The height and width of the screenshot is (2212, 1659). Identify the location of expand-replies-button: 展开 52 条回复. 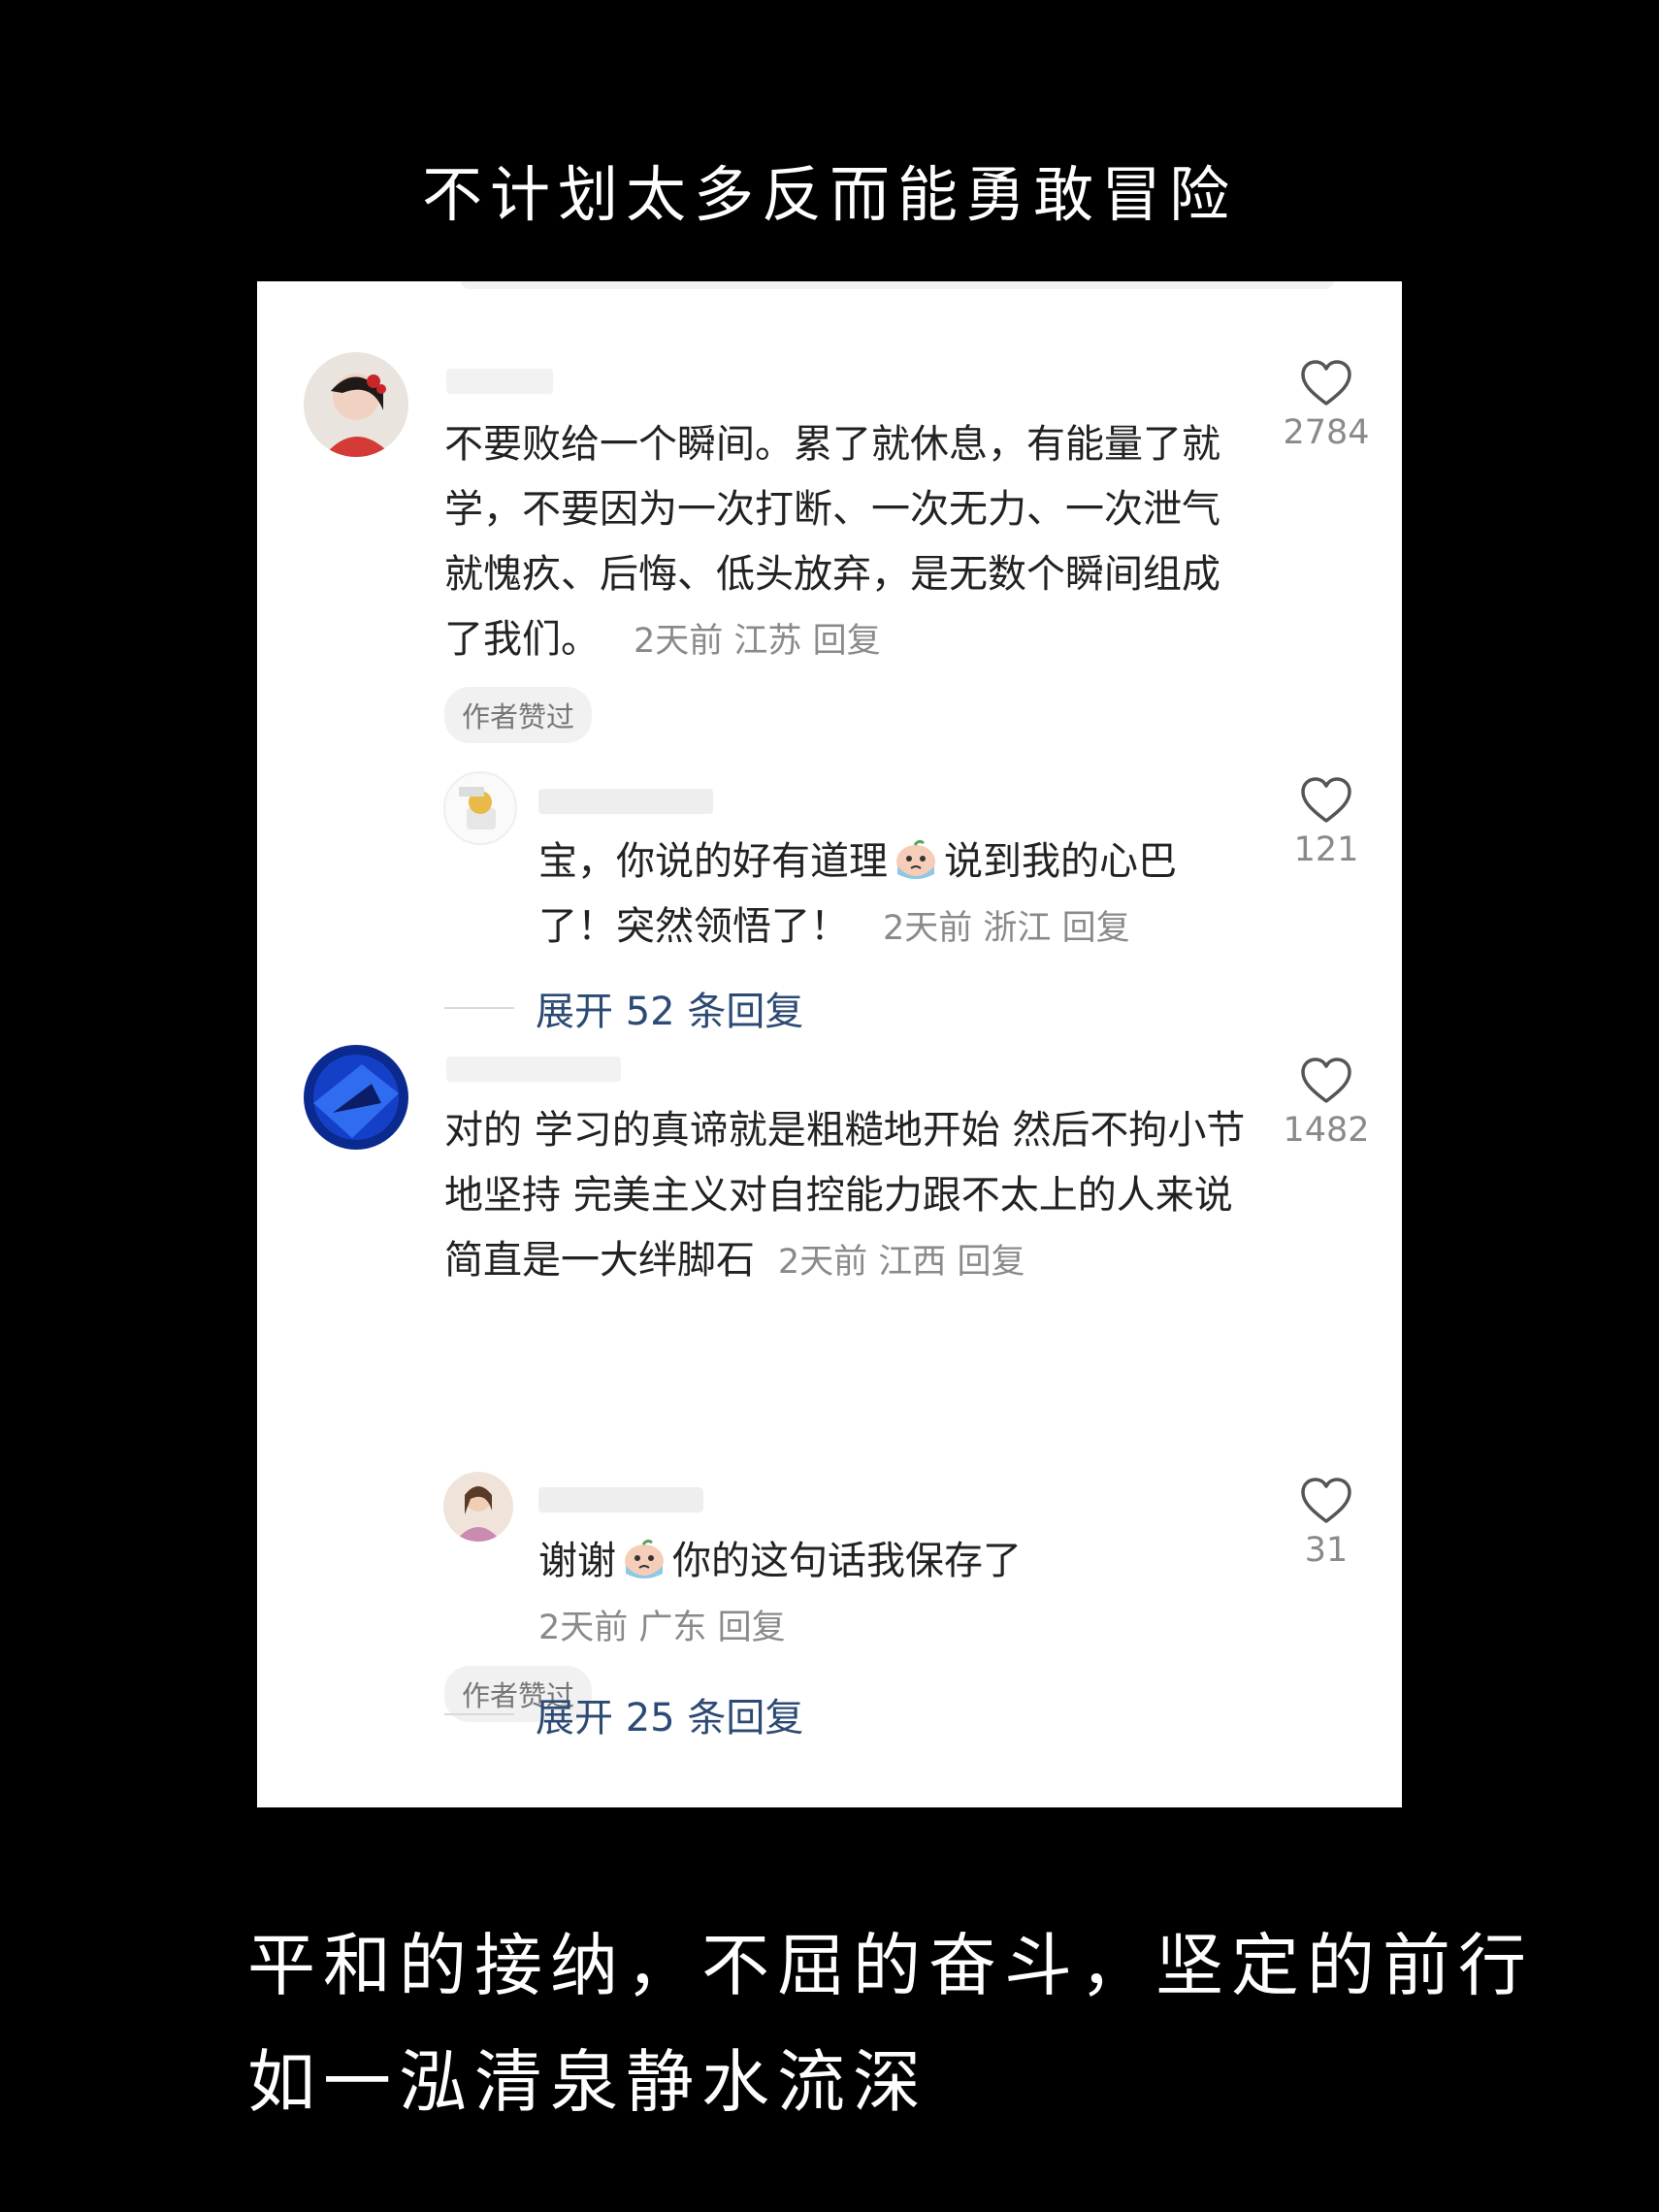
(623, 1008).